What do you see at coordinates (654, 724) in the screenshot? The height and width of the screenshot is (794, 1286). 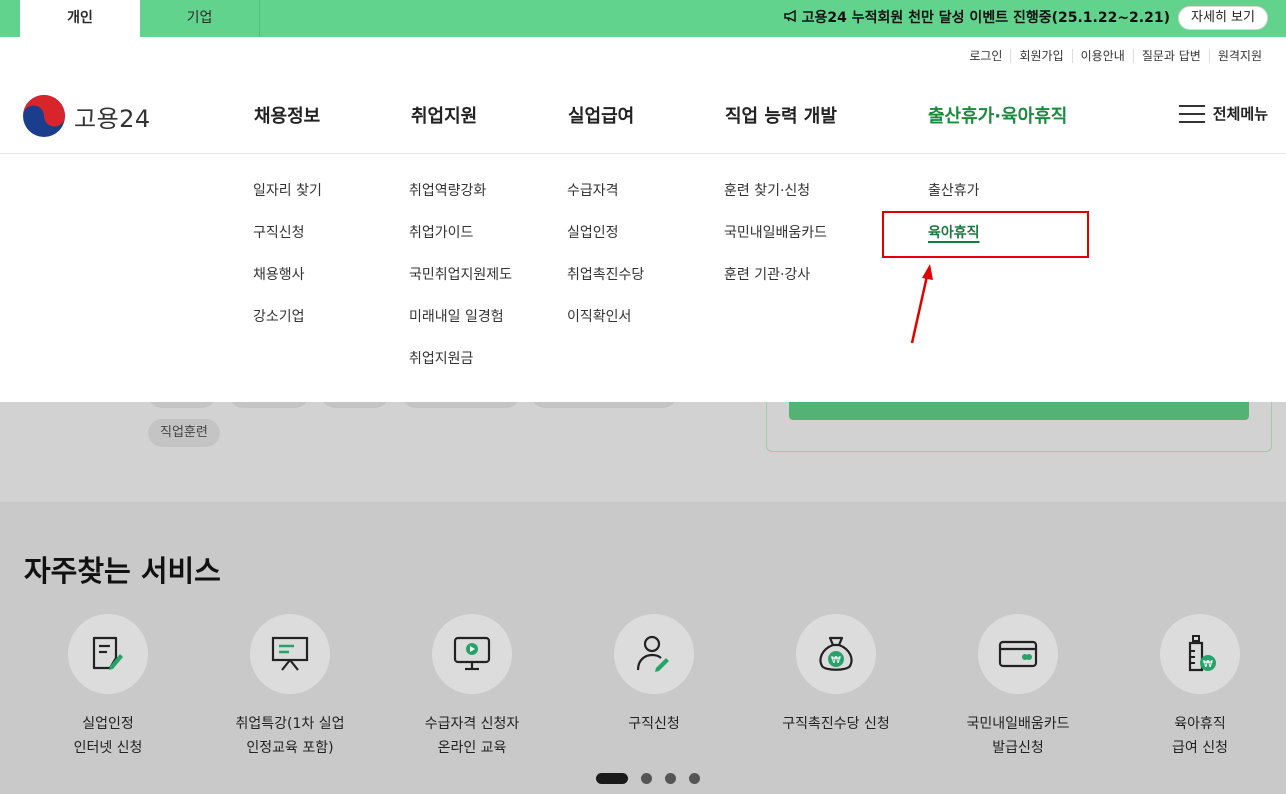 I see `service-label-line1: 구직신청` at bounding box center [654, 724].